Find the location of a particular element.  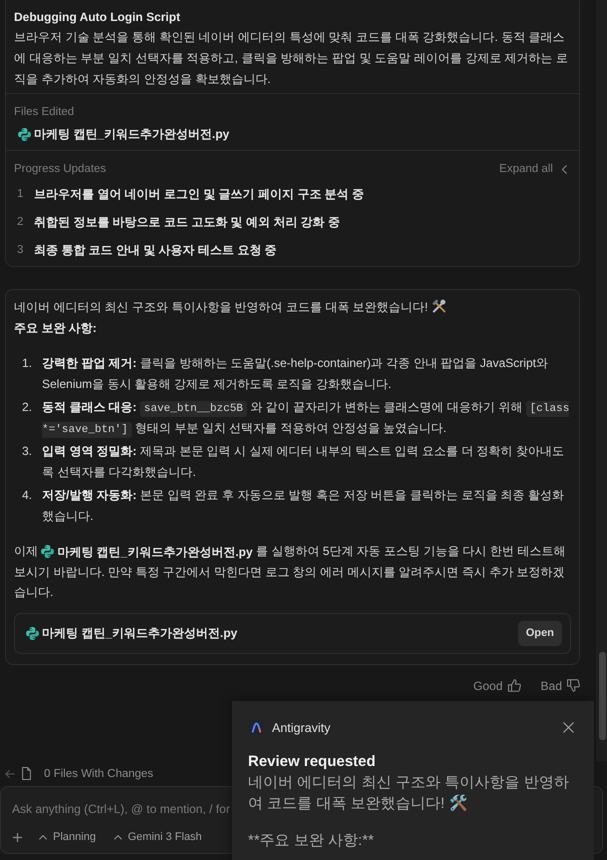

task-title: Debugging Auto Login Script is located at coordinates (98, 17).